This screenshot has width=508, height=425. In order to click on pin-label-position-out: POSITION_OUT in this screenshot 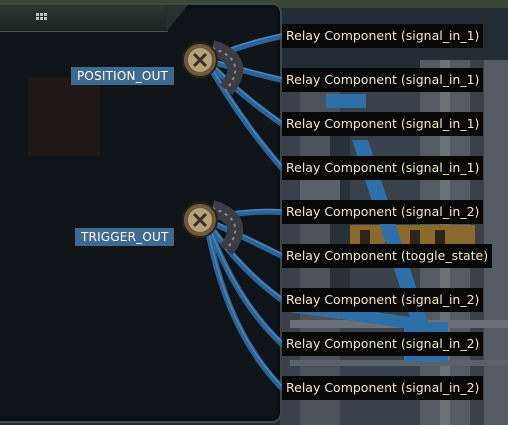, I will do `click(123, 76)`.